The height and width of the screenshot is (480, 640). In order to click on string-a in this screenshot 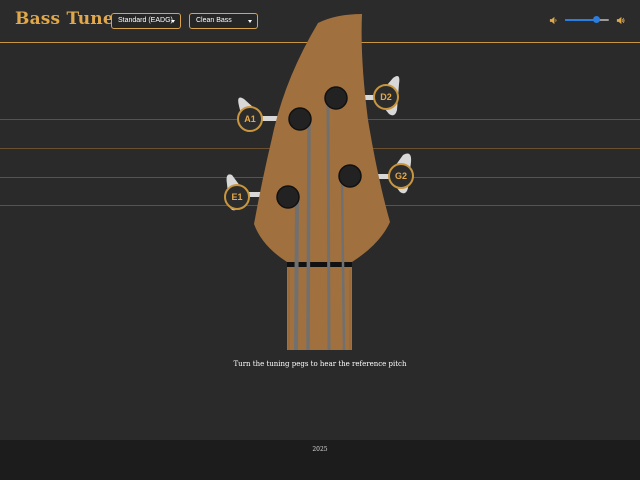, I will do `click(308, 235)`.